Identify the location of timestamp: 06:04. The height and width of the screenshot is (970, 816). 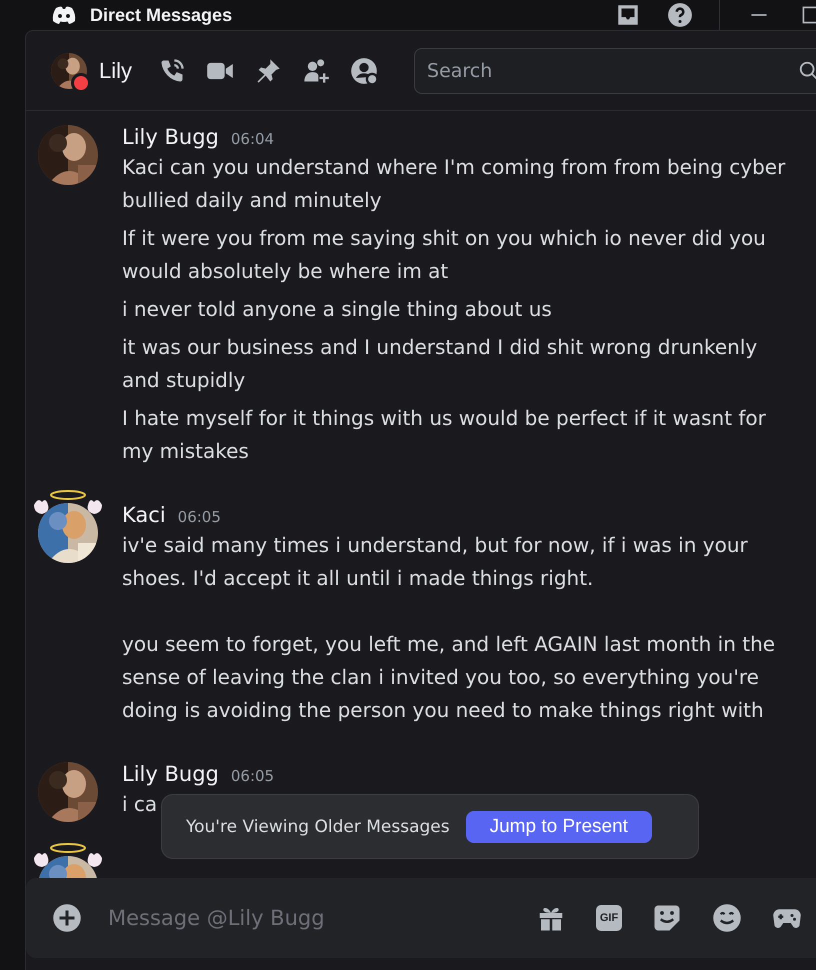
(252, 139).